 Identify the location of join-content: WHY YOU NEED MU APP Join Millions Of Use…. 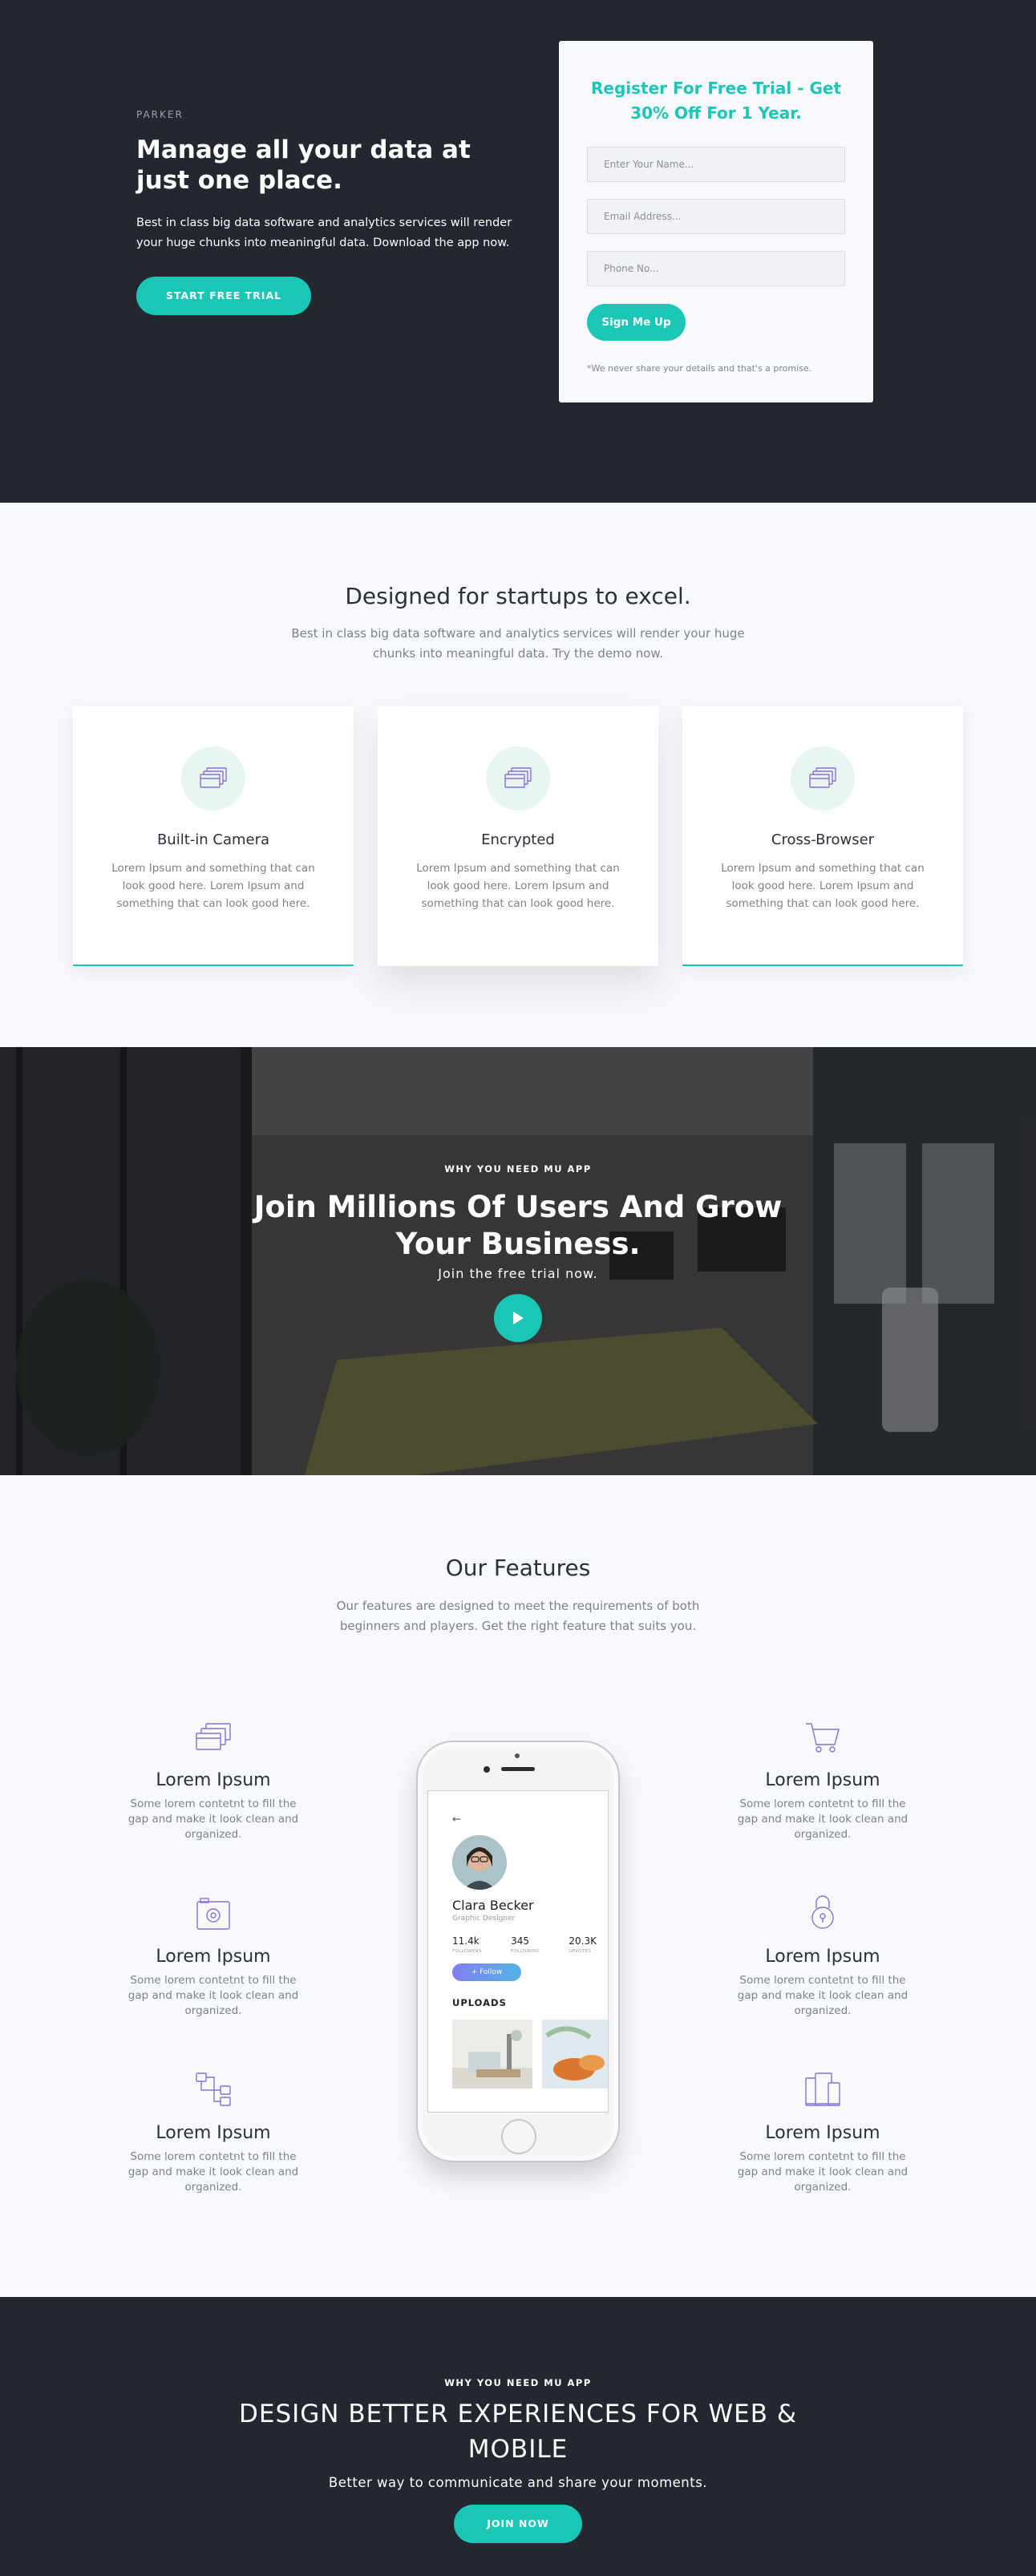
(518, 1252).